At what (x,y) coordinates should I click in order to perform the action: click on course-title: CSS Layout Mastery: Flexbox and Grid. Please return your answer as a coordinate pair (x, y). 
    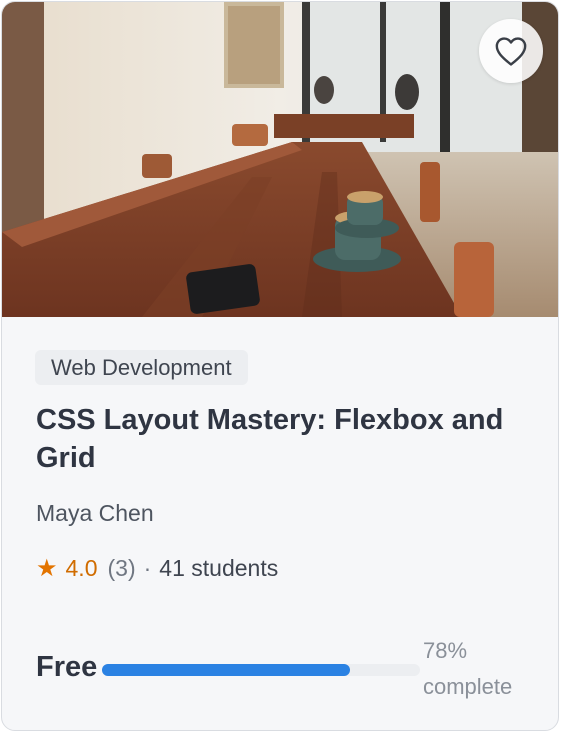
    Looking at the image, I should click on (276, 439).